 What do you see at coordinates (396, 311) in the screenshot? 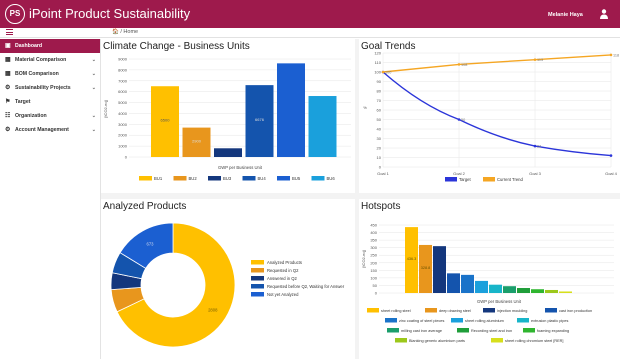
I see `legend-label: sheet rolling steel` at bounding box center [396, 311].